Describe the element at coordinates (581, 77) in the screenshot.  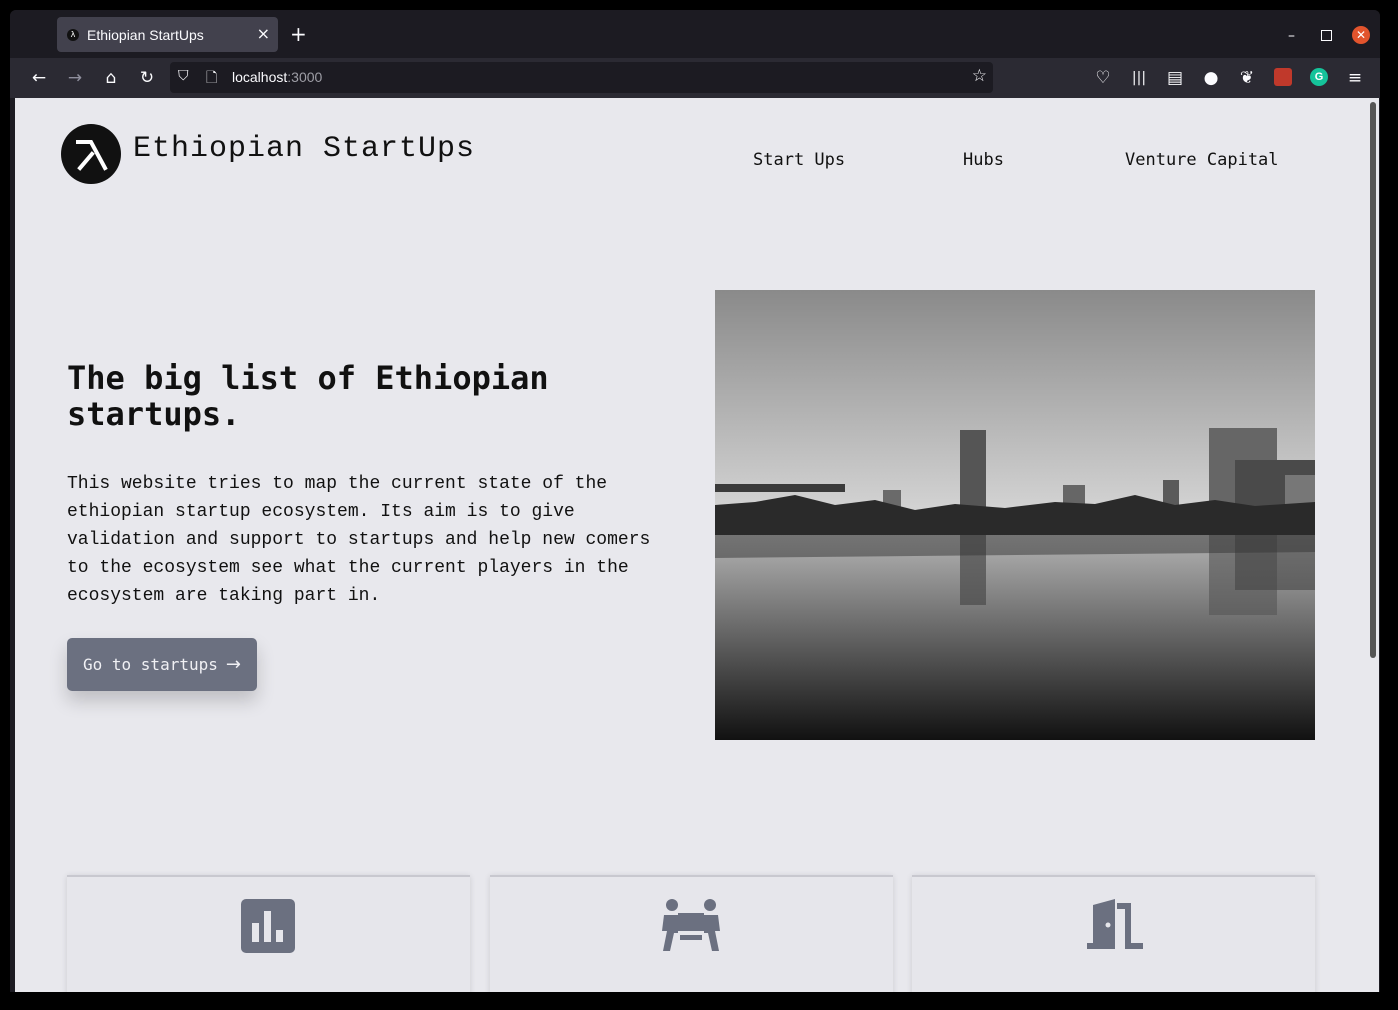
I see `url-bar: ⛉ 🗋 localhost:3000 ☆` at that location.